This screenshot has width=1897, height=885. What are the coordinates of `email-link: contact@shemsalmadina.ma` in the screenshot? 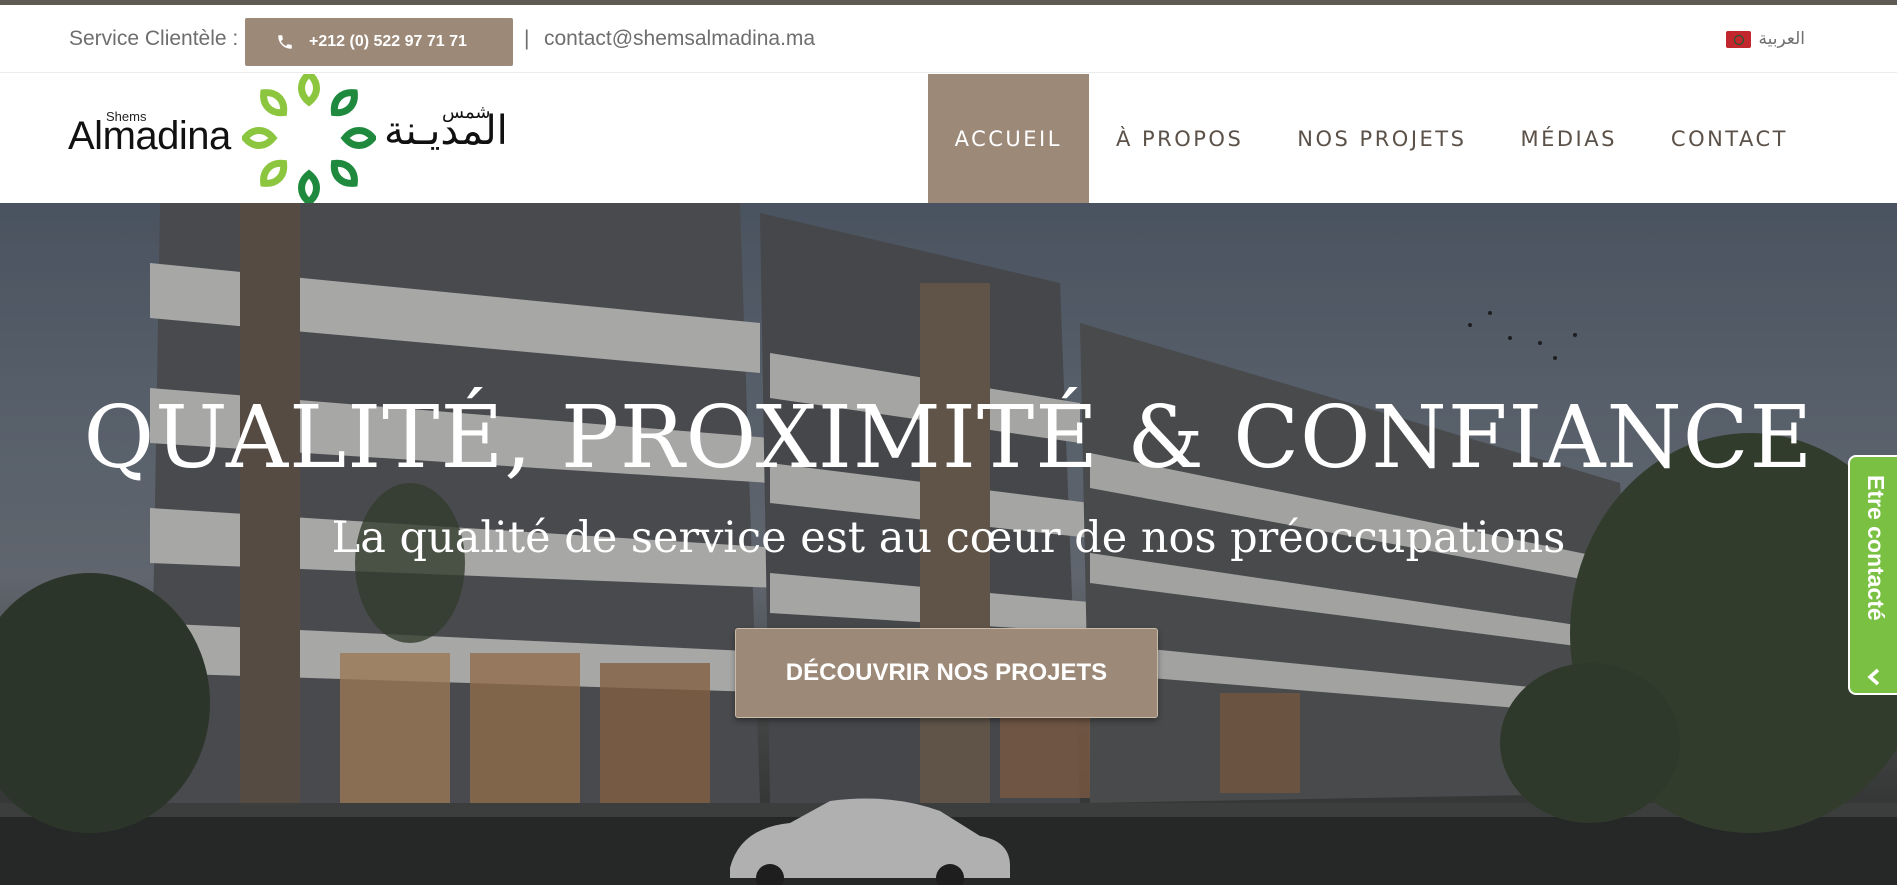 It's located at (679, 39).